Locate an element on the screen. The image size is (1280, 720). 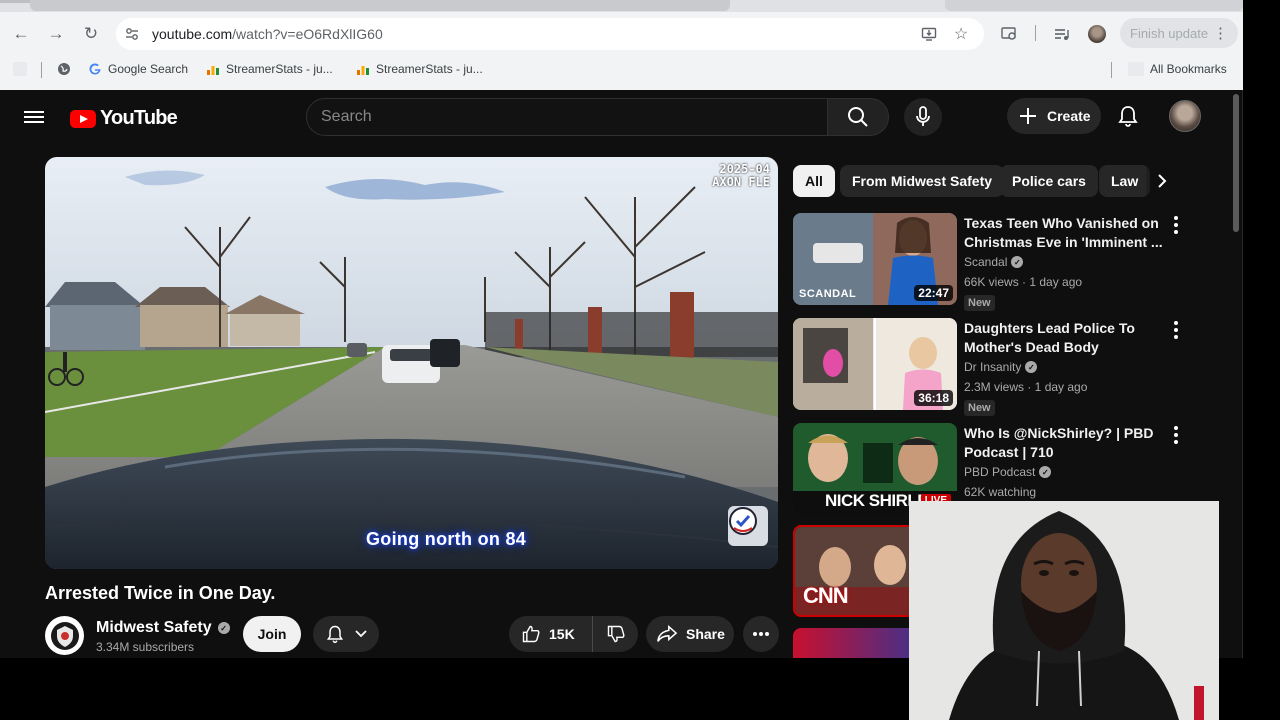
finish-update-button: Finish update ⋮ is located at coordinates (1179, 33).